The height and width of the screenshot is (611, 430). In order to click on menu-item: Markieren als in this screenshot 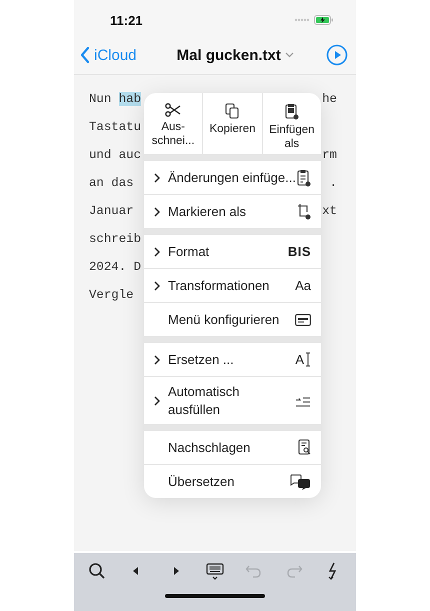, I will do `click(232, 211)`.